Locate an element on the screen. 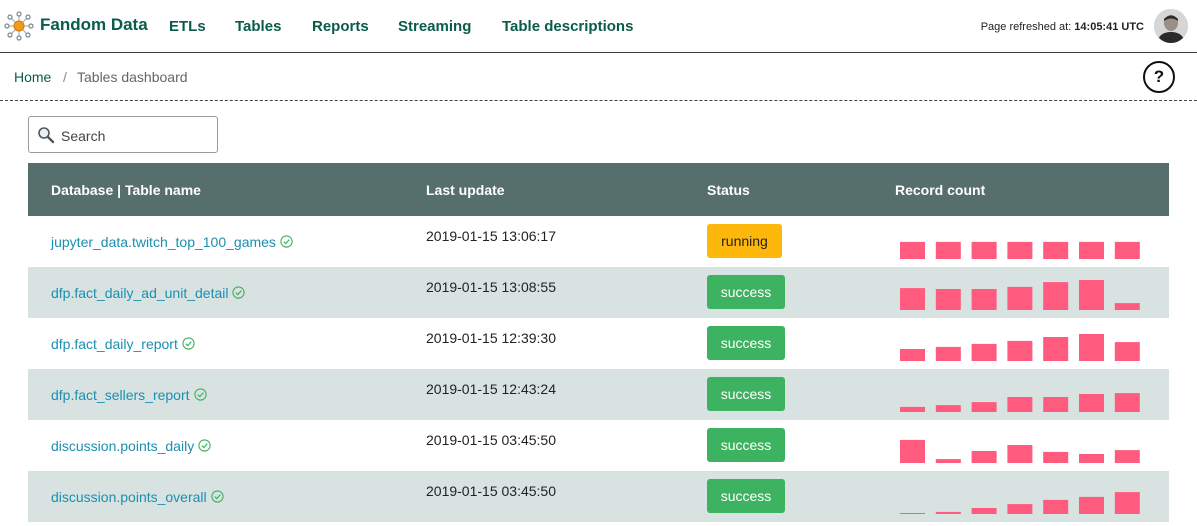  nav-streaming: Streaming is located at coordinates (434, 26).